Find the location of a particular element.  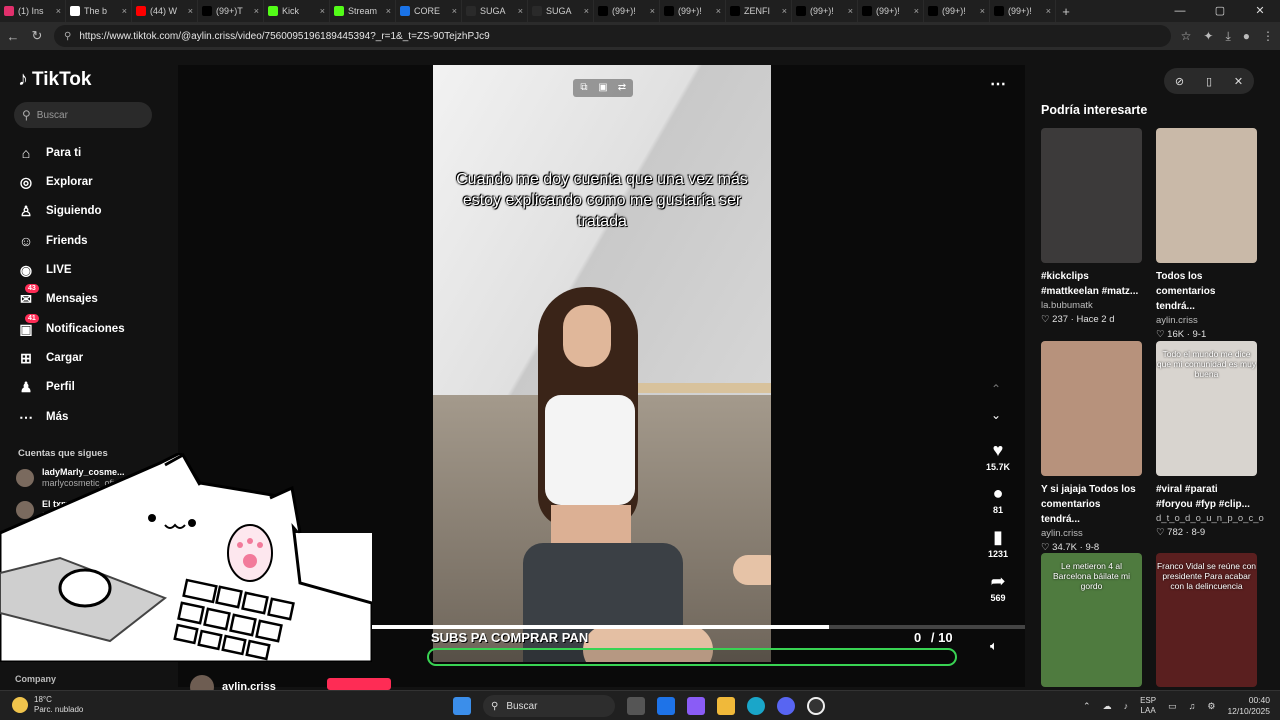

browser-tab: (44) W × is located at coordinates (165, 11).